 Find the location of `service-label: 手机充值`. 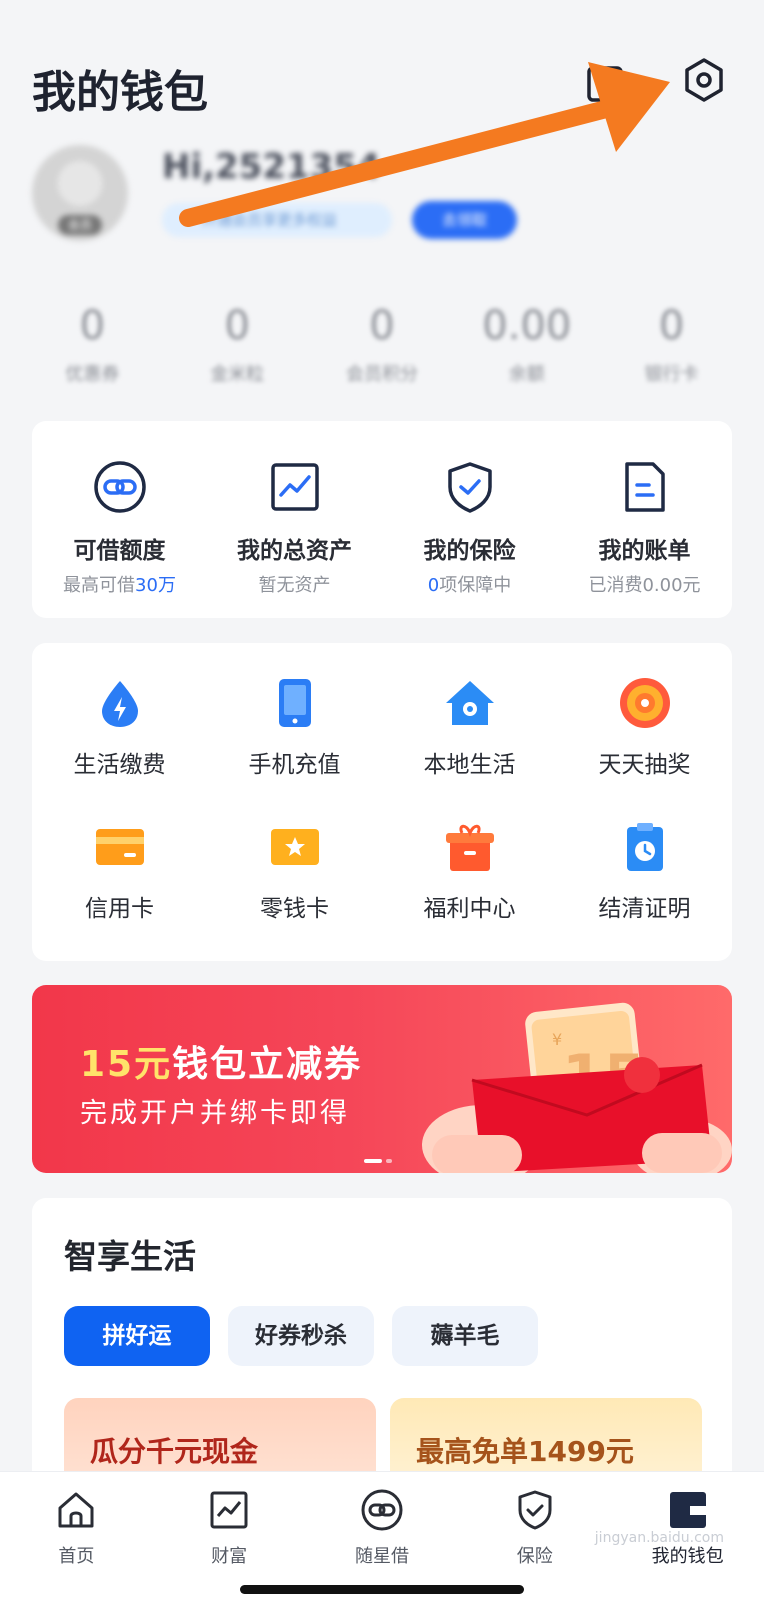

service-label: 手机充值 is located at coordinates (294, 765).